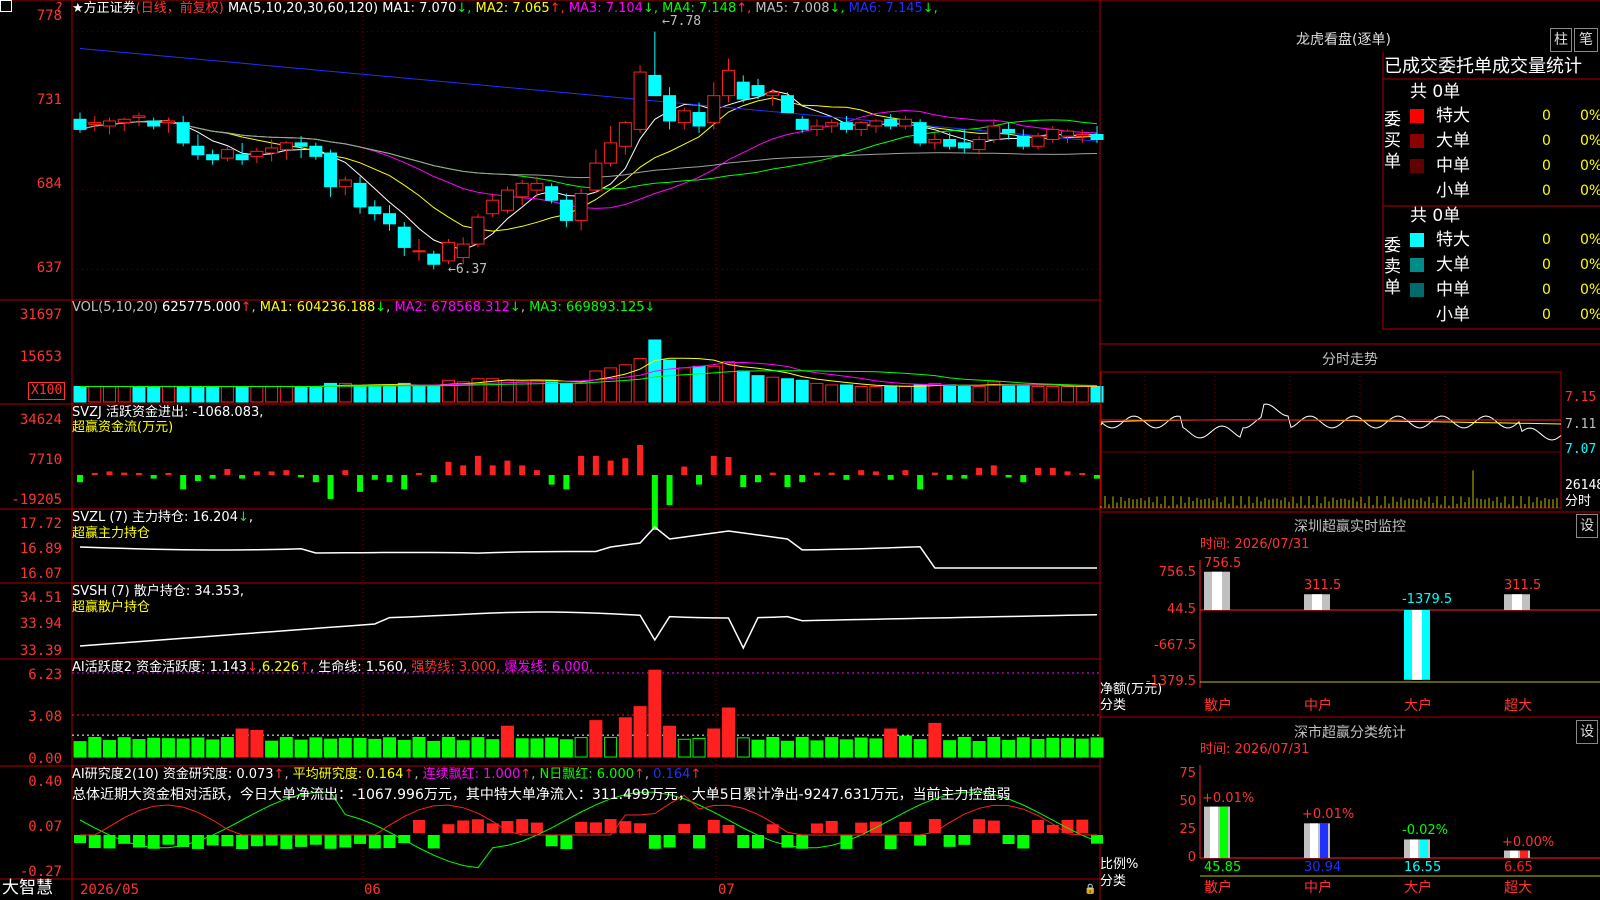 The width and height of the screenshot is (1600, 900). I want to click on size-label: 特大, so click(1453, 116).